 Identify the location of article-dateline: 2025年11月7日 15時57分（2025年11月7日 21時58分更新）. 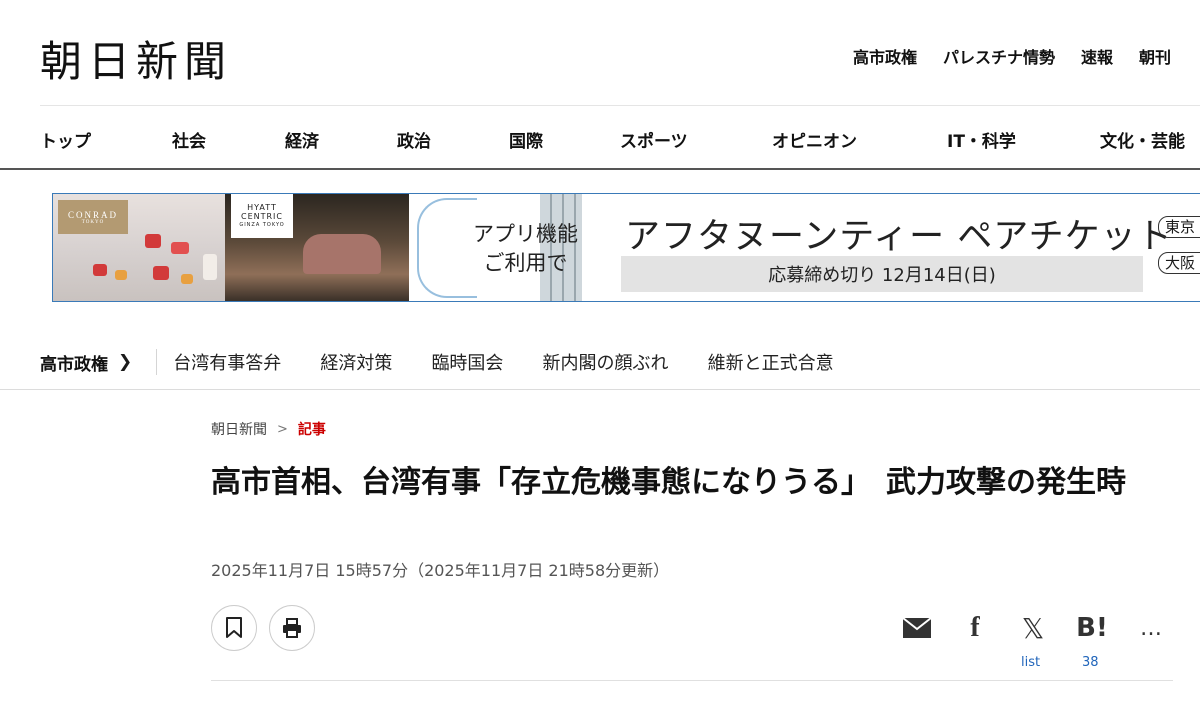
(440, 570).